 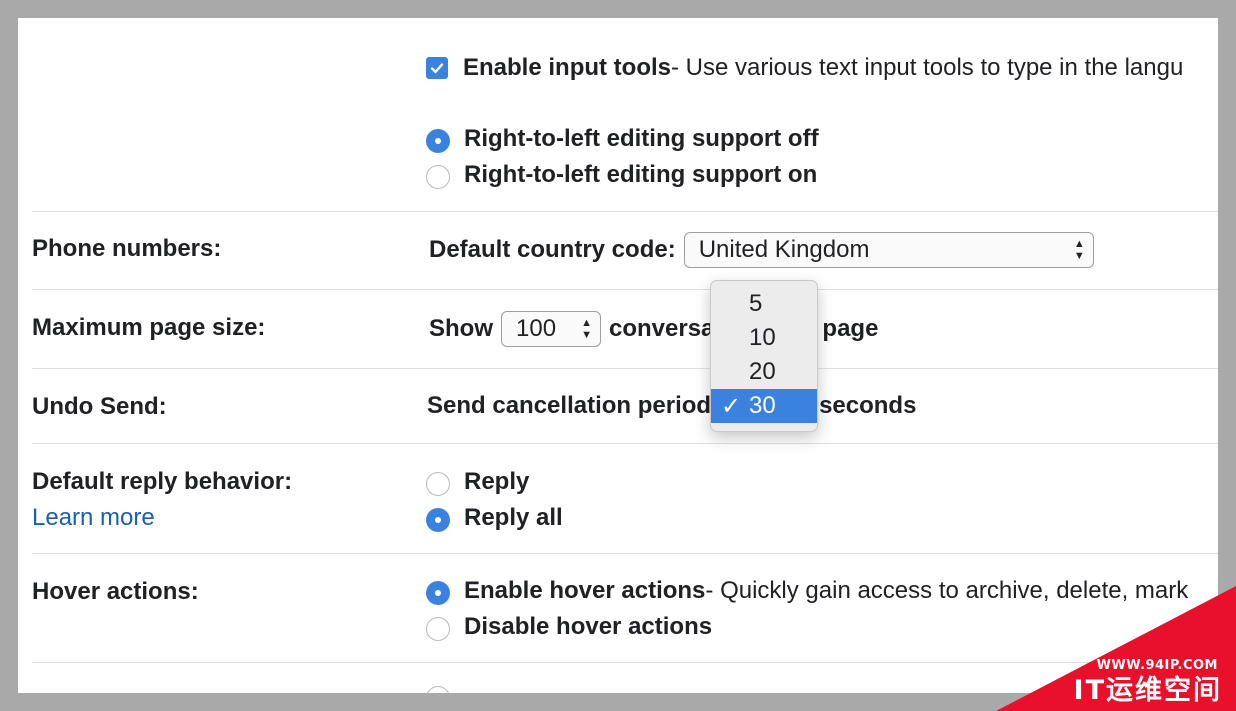 What do you see at coordinates (731, 406) in the screenshot?
I see `checkmark-icon: ✓` at bounding box center [731, 406].